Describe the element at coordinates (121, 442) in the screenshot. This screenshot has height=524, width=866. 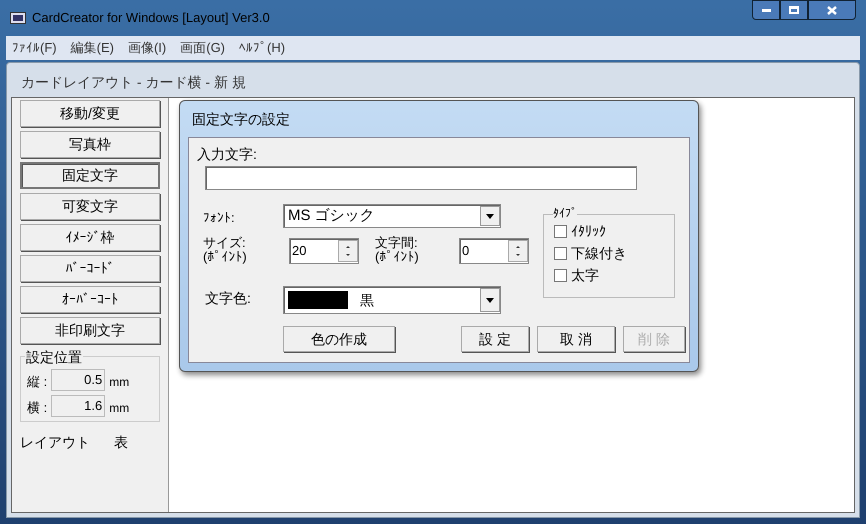
I see `side-label: 表` at that location.